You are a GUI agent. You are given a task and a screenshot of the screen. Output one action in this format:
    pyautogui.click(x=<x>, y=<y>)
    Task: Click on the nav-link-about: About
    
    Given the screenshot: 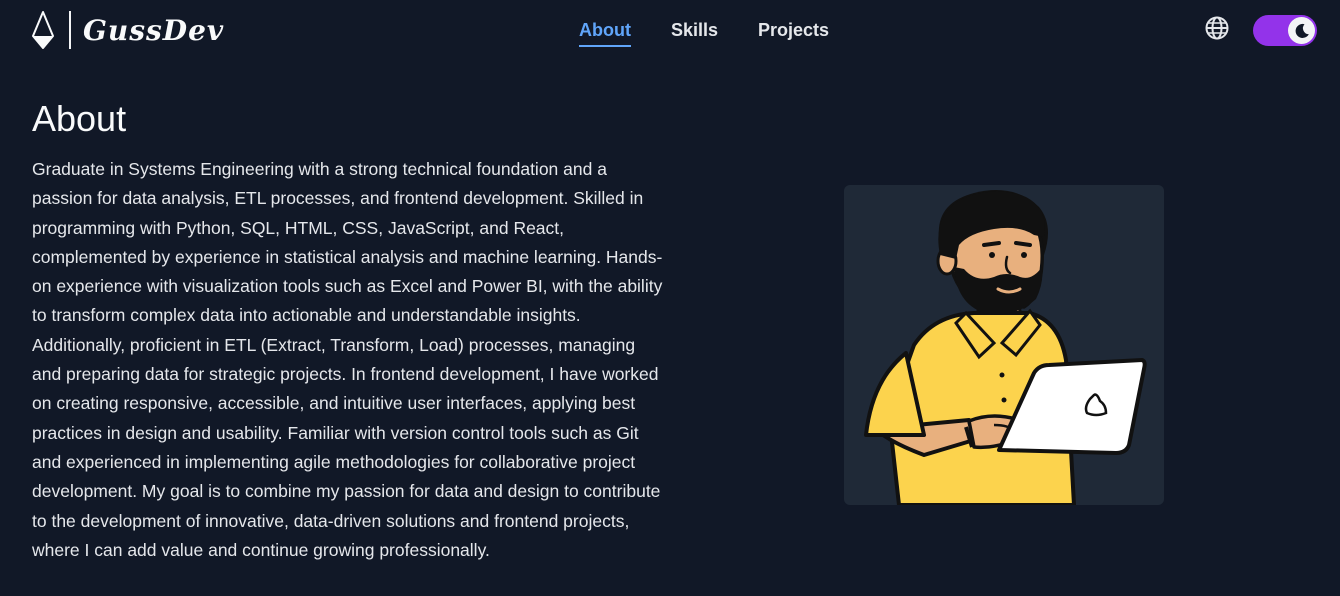 What is the action you would take?
    pyautogui.click(x=605, y=33)
    